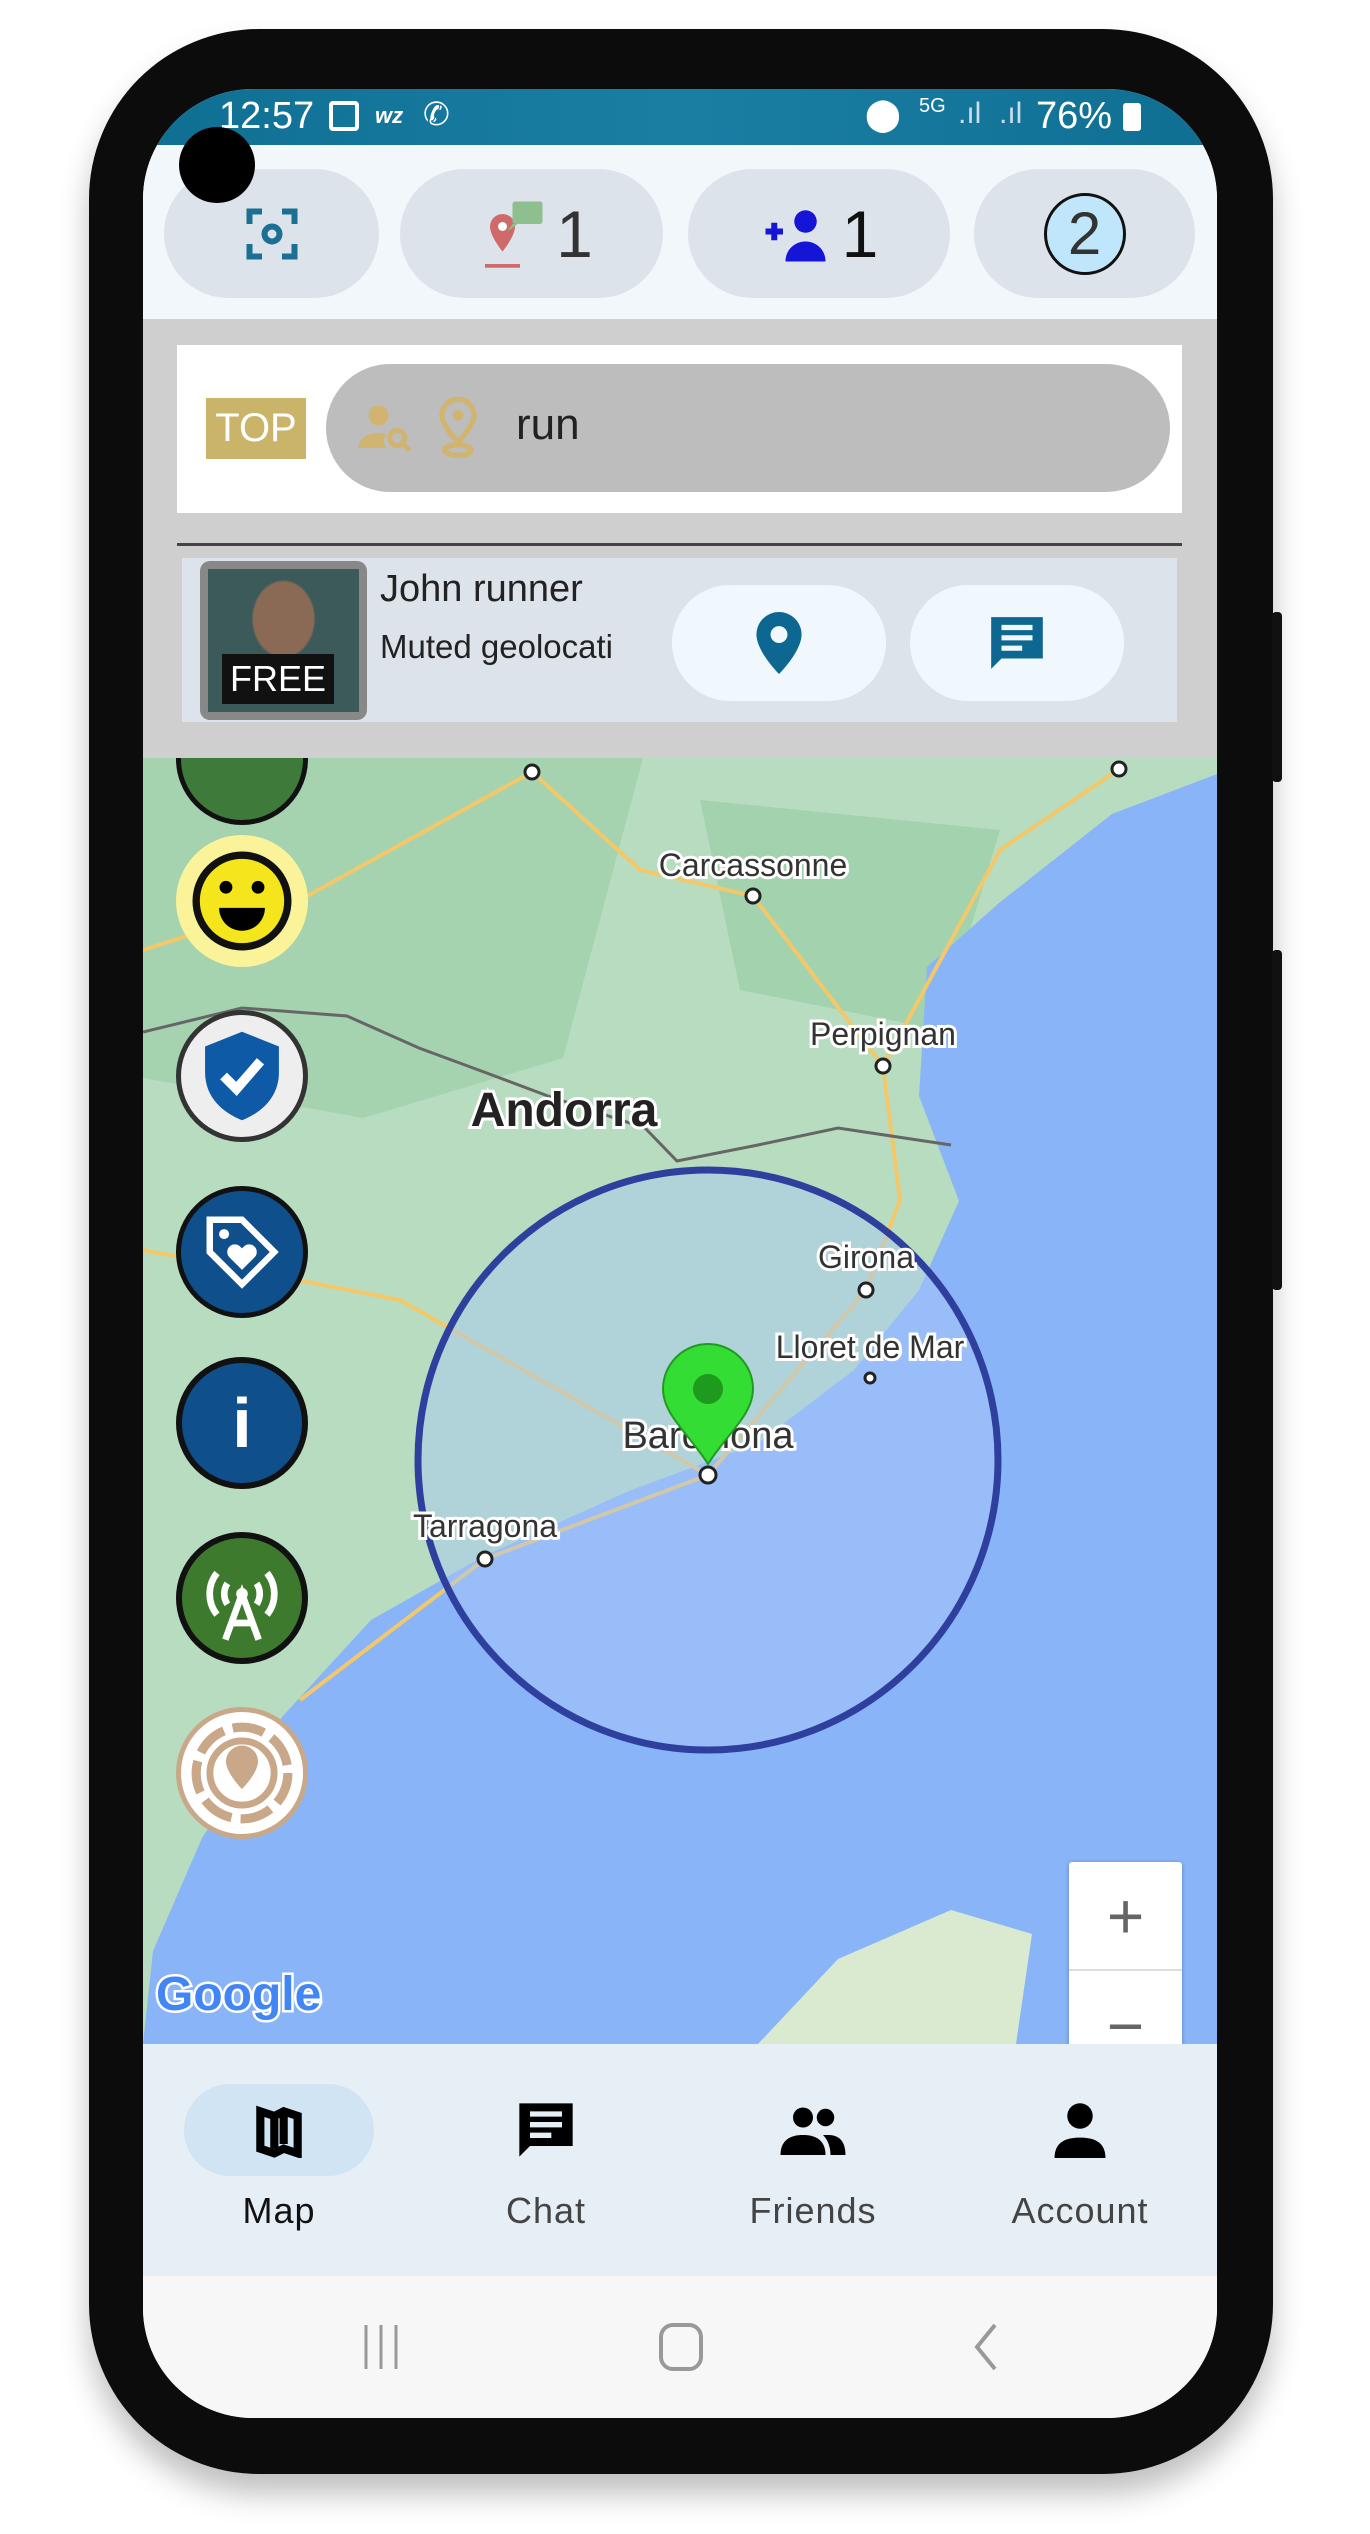 This screenshot has width=1370, height=2534. What do you see at coordinates (1277, 697) in the screenshot?
I see `volume-key` at bounding box center [1277, 697].